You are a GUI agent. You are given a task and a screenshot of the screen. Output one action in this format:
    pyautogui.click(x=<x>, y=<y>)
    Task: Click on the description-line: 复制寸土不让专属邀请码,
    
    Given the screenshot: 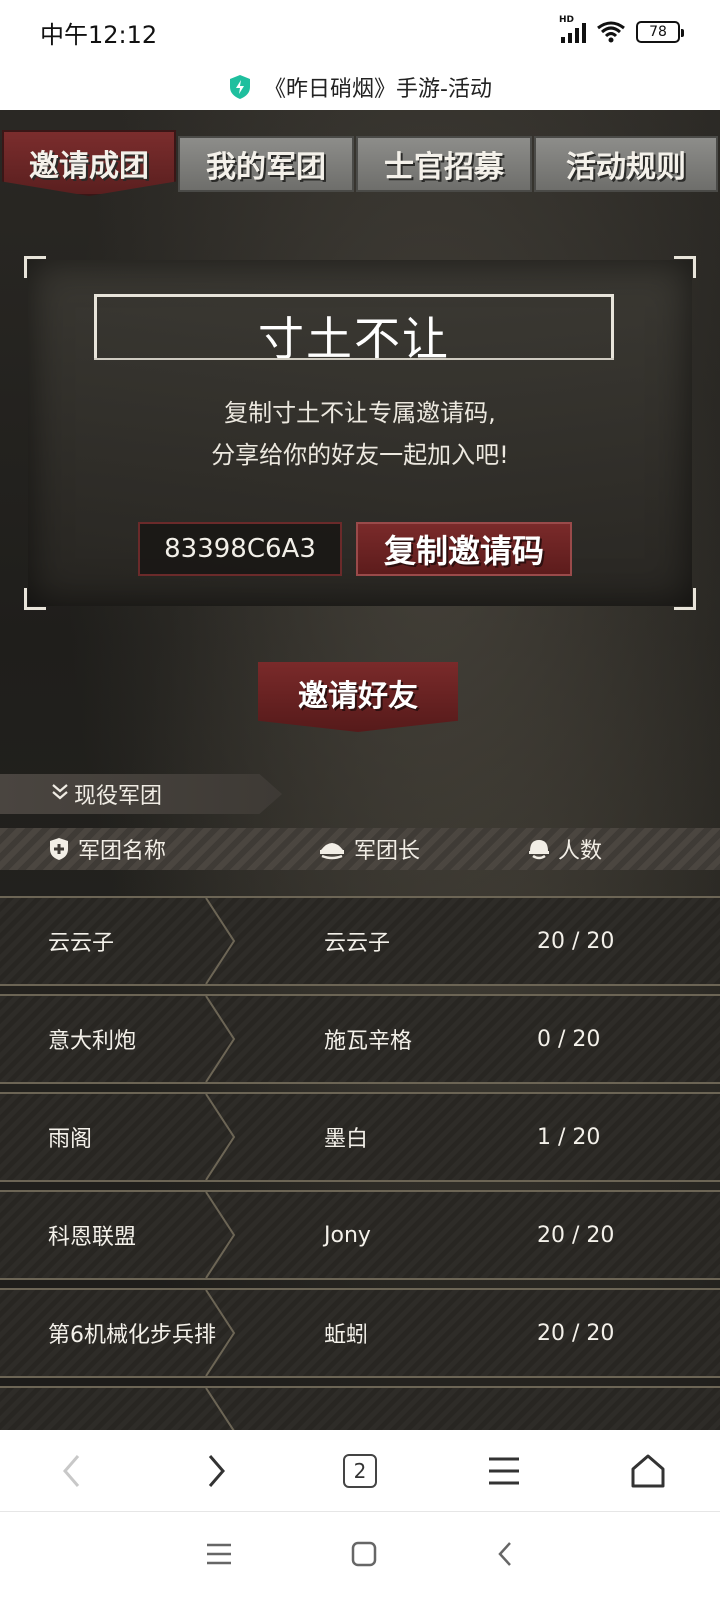 What is the action you would take?
    pyautogui.click(x=360, y=413)
    